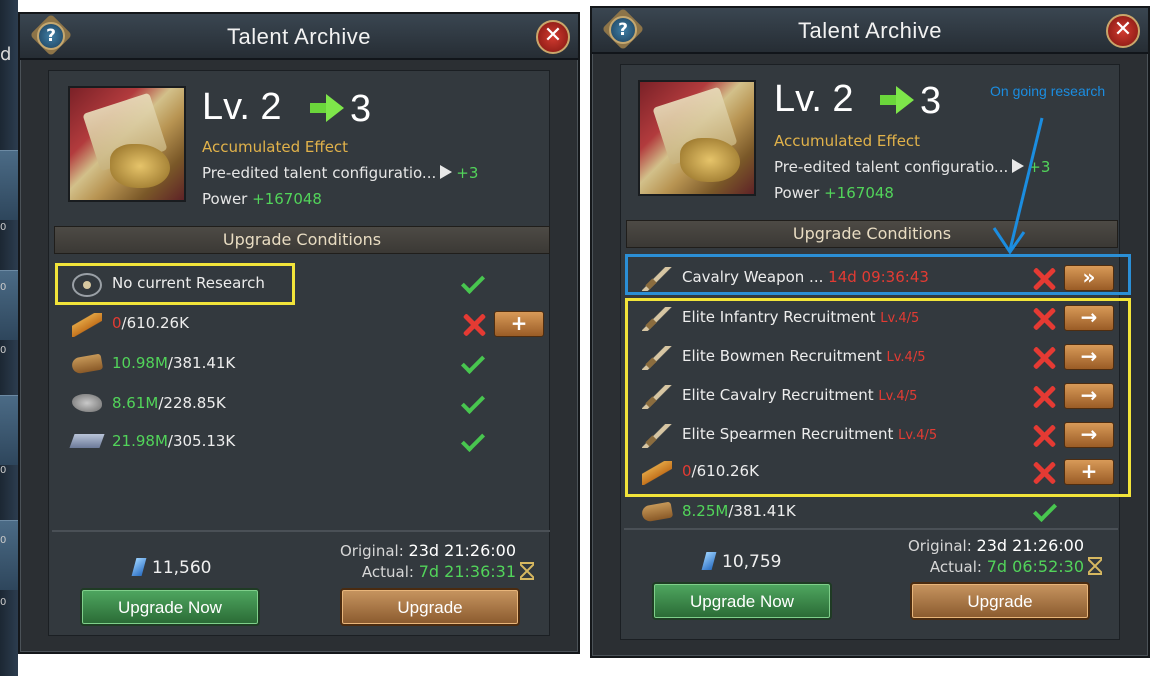 This screenshot has width=1152, height=676. Describe the element at coordinates (300, 442) in the screenshot. I see `resource-row-iron: 21.98M/305.13K` at that location.